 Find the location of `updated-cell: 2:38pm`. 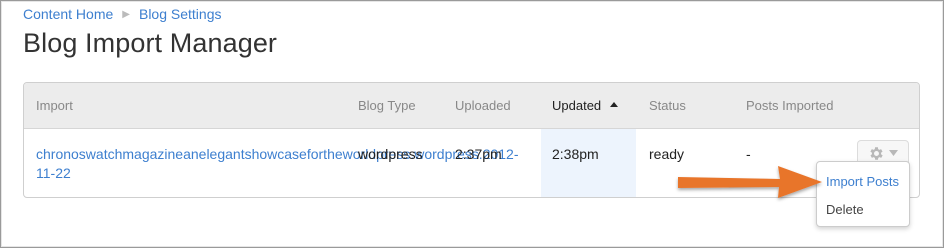

updated-cell: 2:38pm is located at coordinates (575, 154).